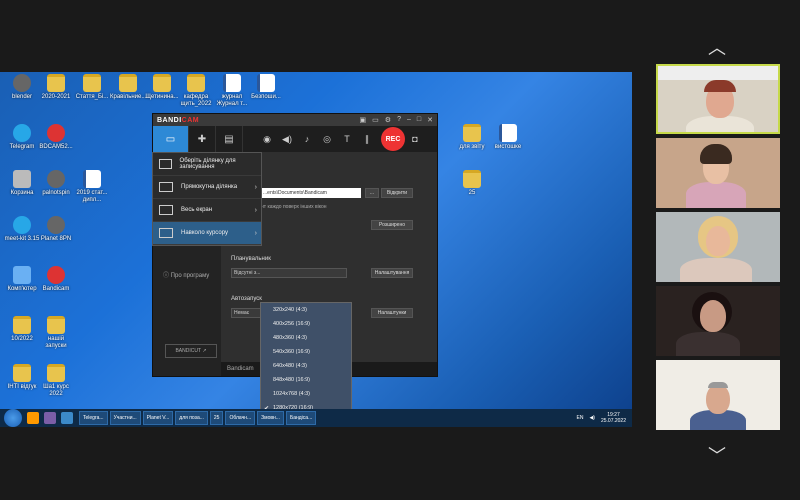 The image size is (800, 500). What do you see at coordinates (56, 229) in the screenshot?
I see `desktop-icon: Planet 8PN` at bounding box center [56, 229].